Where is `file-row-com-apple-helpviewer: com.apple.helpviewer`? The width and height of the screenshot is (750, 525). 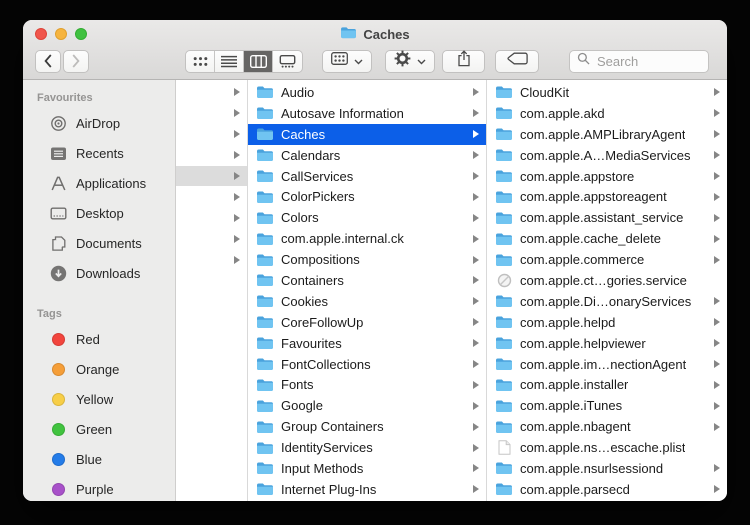 file-row-com-apple-helpviewer: com.apple.helpviewer is located at coordinates (607, 343).